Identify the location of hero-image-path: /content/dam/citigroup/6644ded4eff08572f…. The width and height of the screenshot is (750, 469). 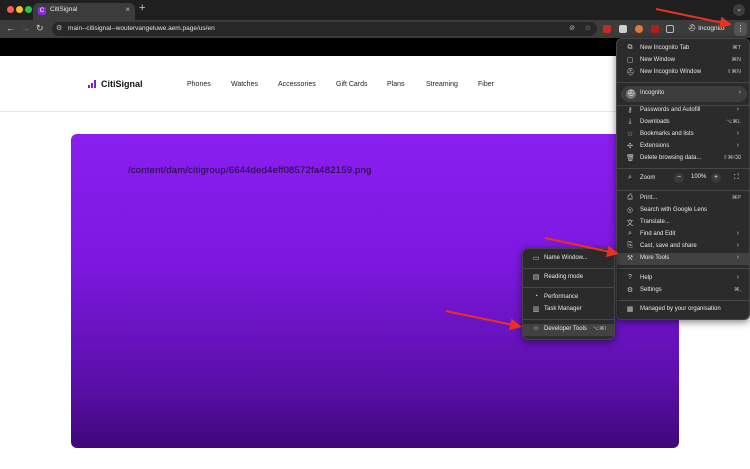
(250, 170).